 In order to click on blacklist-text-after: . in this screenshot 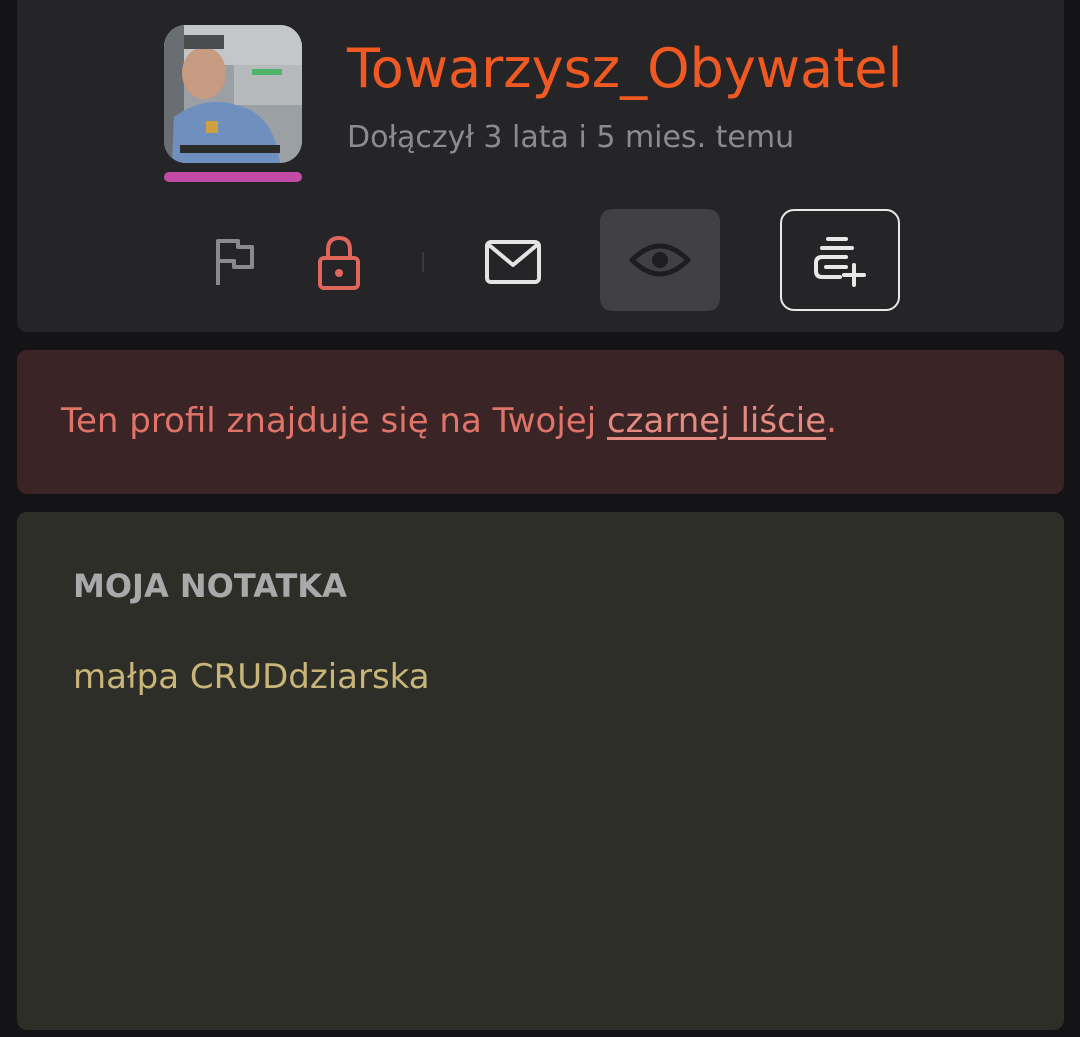, I will do `click(831, 421)`.